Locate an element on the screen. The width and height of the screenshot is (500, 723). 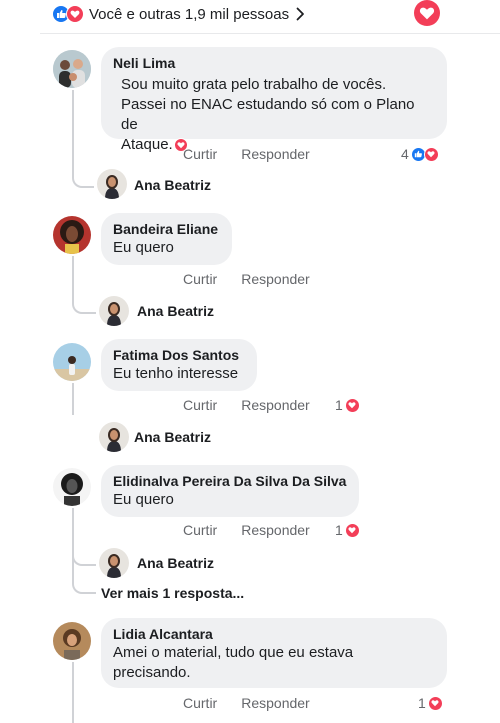
reaction-count-number: 4 is located at coordinates (405, 154).